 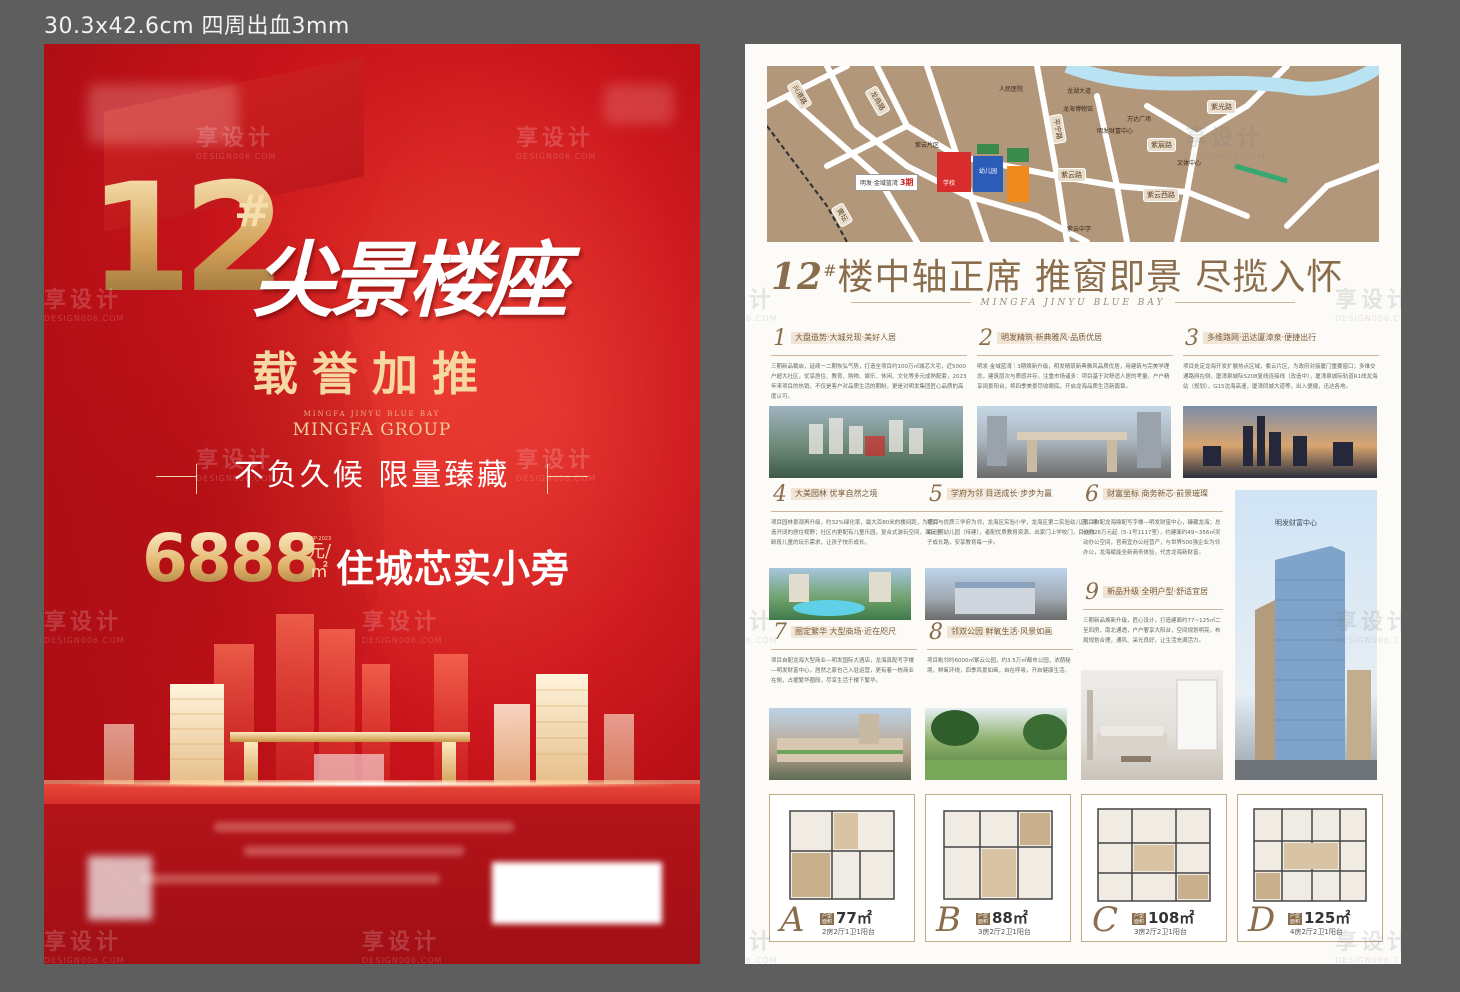 What do you see at coordinates (998, 868) in the screenshot?
I see `floor-plan-b: B 户型面积 88㎡ 3房2厅2卫1阳台` at bounding box center [998, 868].